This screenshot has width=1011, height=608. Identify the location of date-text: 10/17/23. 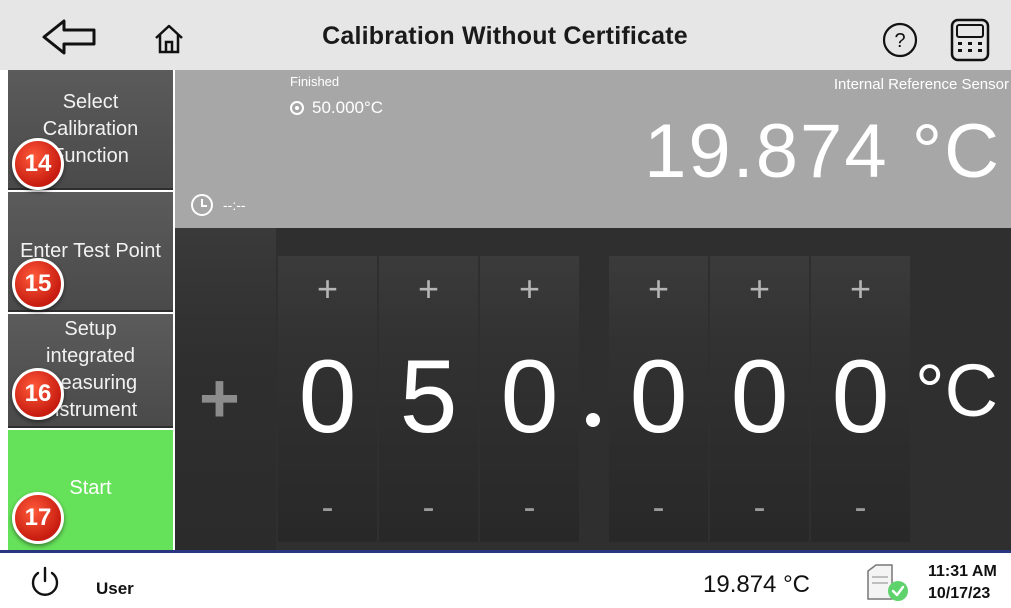
(959, 593).